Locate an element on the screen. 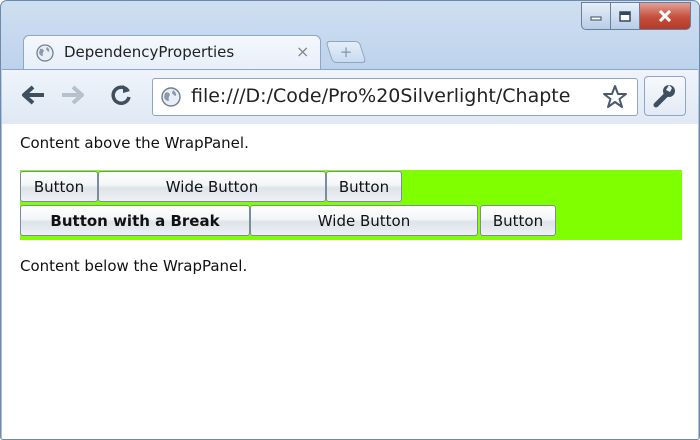 Image resolution: width=700 pixels, height=440 pixels. forward-arrow-icon is located at coordinates (73, 95).